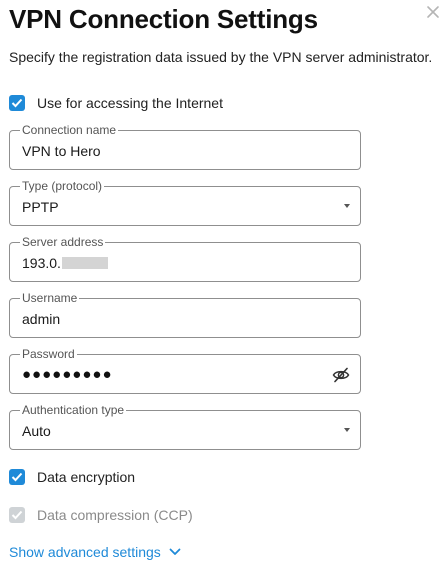  What do you see at coordinates (85, 552) in the screenshot?
I see `show-advanced-settings-label: Show advanced settings` at bounding box center [85, 552].